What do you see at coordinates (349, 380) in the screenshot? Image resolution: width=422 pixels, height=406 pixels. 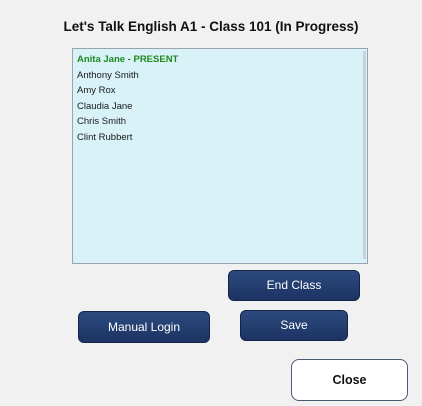 I see `close-button: Close` at bounding box center [349, 380].